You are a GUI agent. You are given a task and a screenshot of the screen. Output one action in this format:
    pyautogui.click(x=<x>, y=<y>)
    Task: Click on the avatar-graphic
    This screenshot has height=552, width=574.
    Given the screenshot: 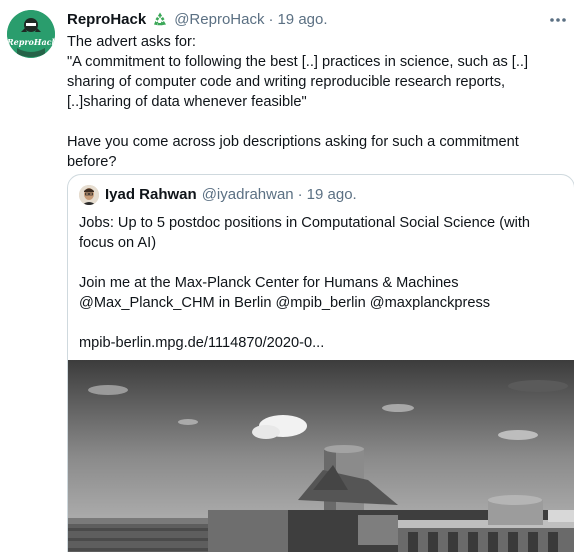 What is the action you would take?
    pyautogui.click(x=31, y=34)
    